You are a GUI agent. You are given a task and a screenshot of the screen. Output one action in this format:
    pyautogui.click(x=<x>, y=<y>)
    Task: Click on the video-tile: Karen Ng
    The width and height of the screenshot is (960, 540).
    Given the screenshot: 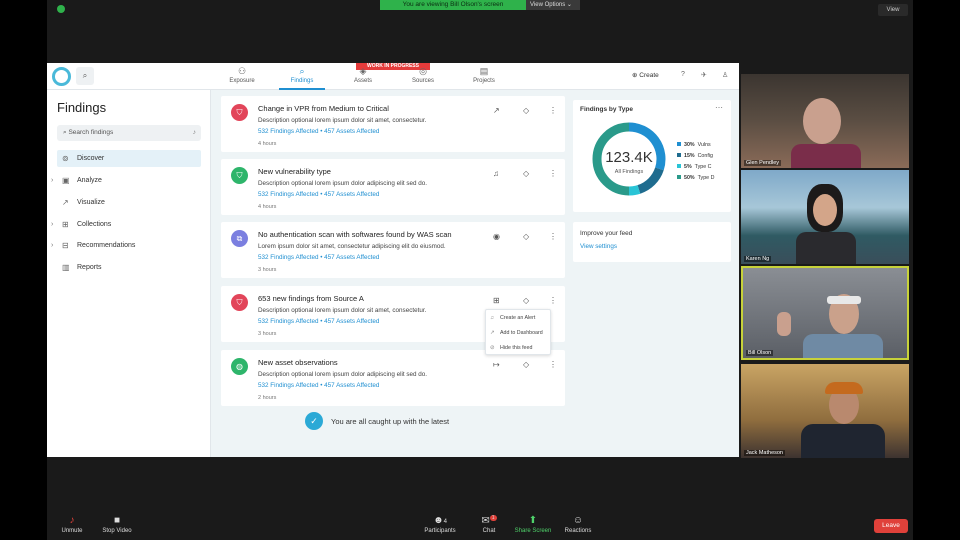 What is the action you would take?
    pyautogui.click(x=825, y=217)
    